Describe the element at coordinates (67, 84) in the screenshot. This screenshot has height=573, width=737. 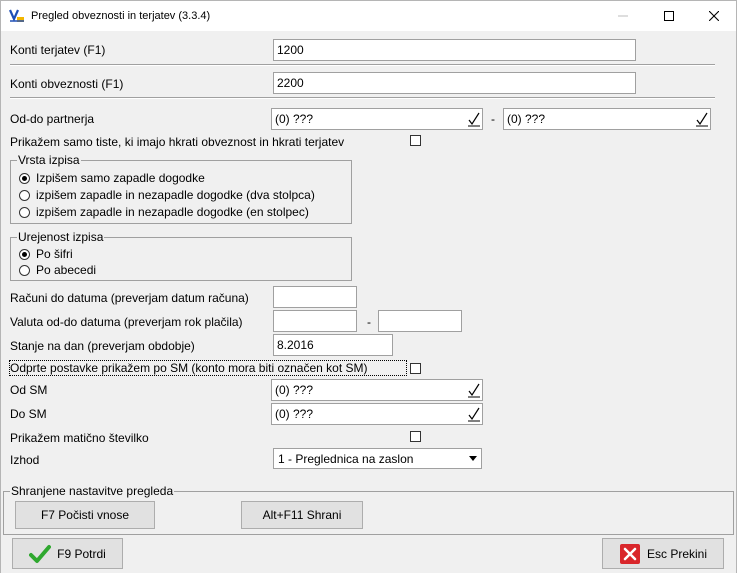
I see `konti-obveznosti-label: Konti obveznosti (F1)` at that location.